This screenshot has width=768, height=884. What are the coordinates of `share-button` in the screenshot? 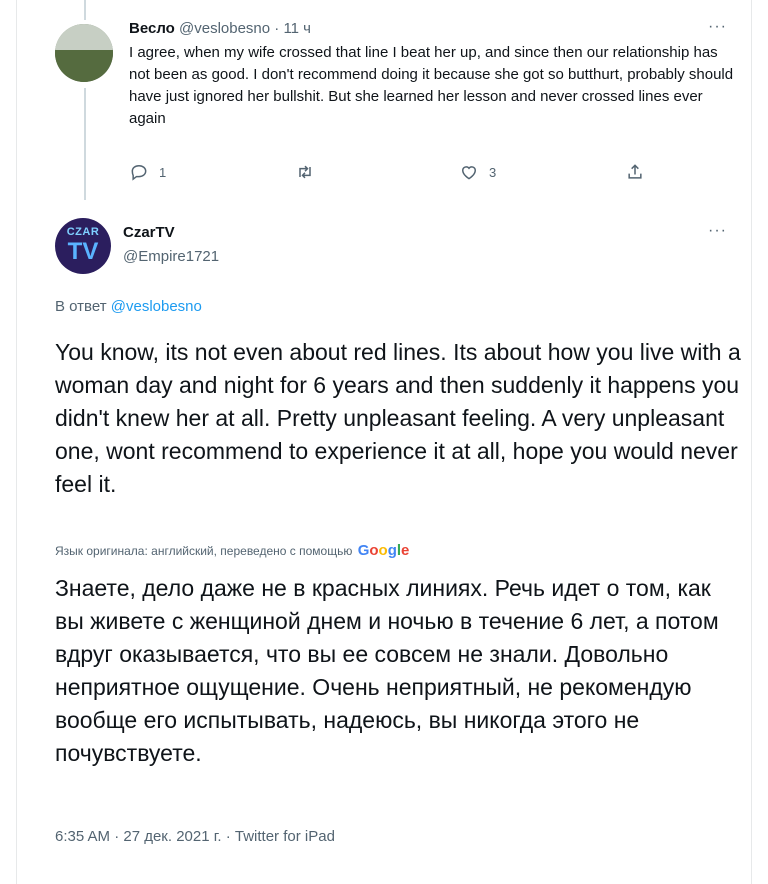 It's located at (635, 172).